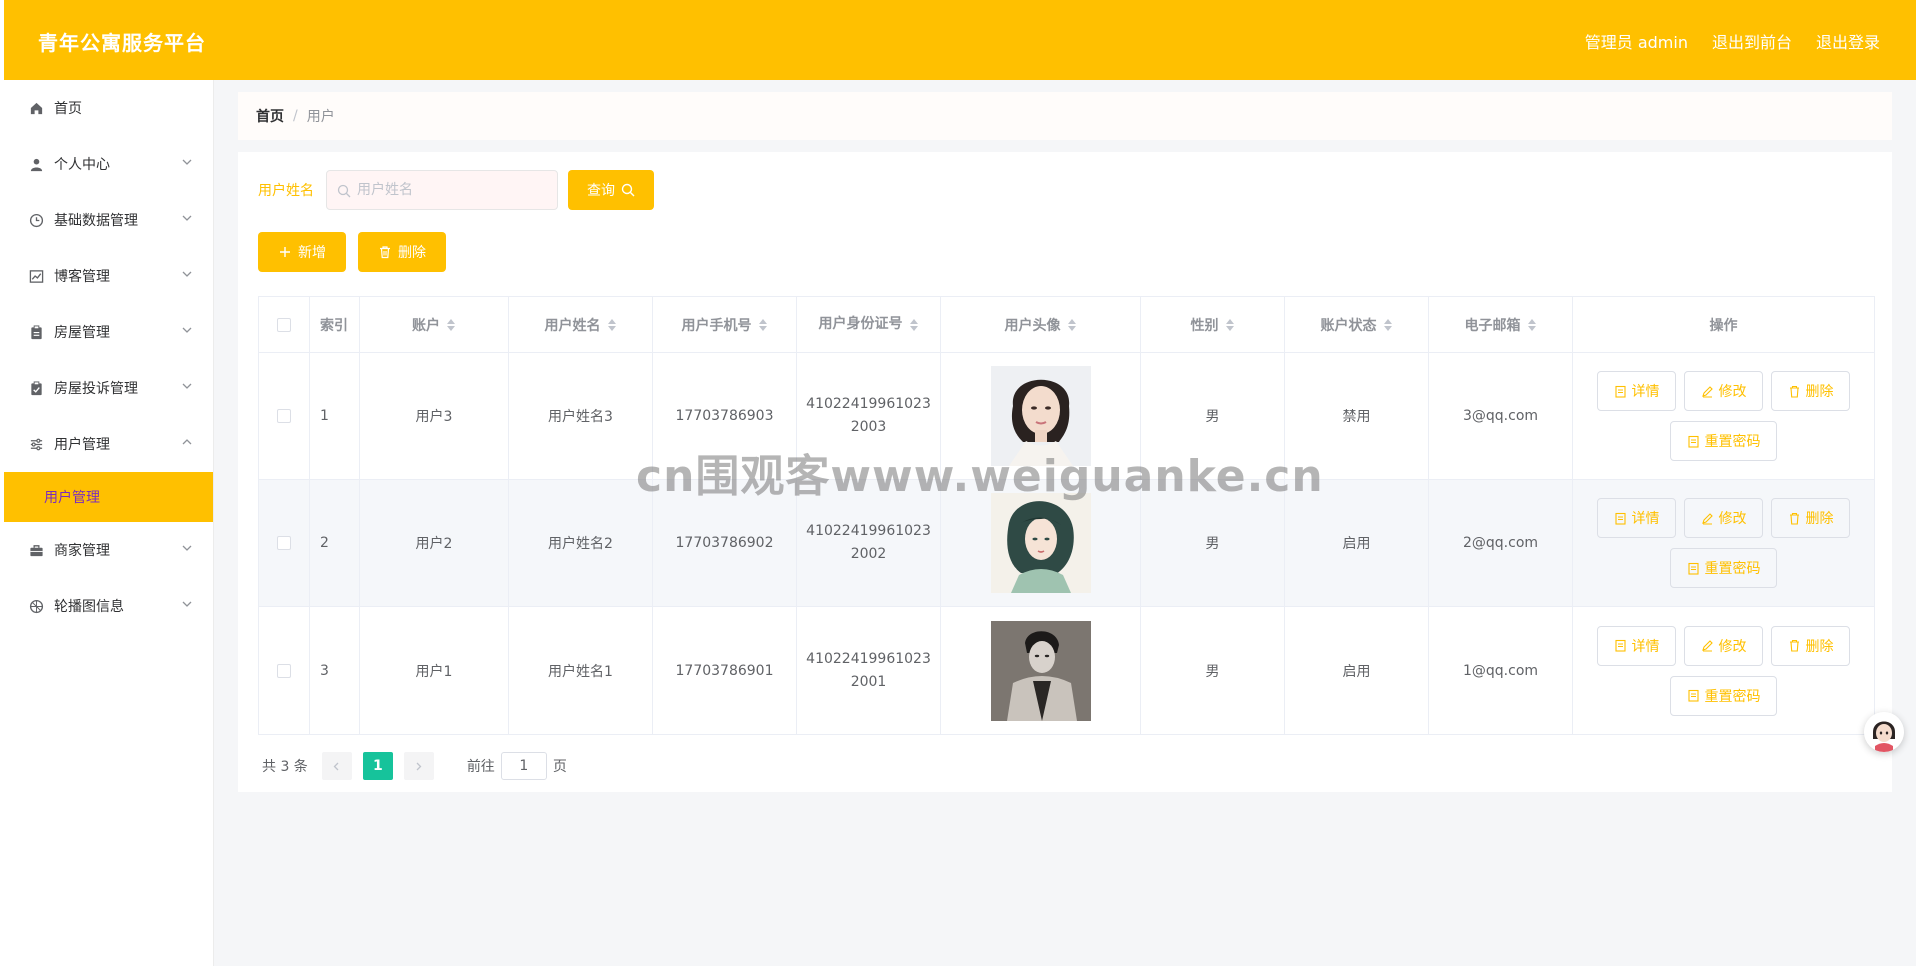 The height and width of the screenshot is (966, 1920). What do you see at coordinates (108, 497) in the screenshot?
I see `sidebar-subitem-user-management: 用户管理` at bounding box center [108, 497].